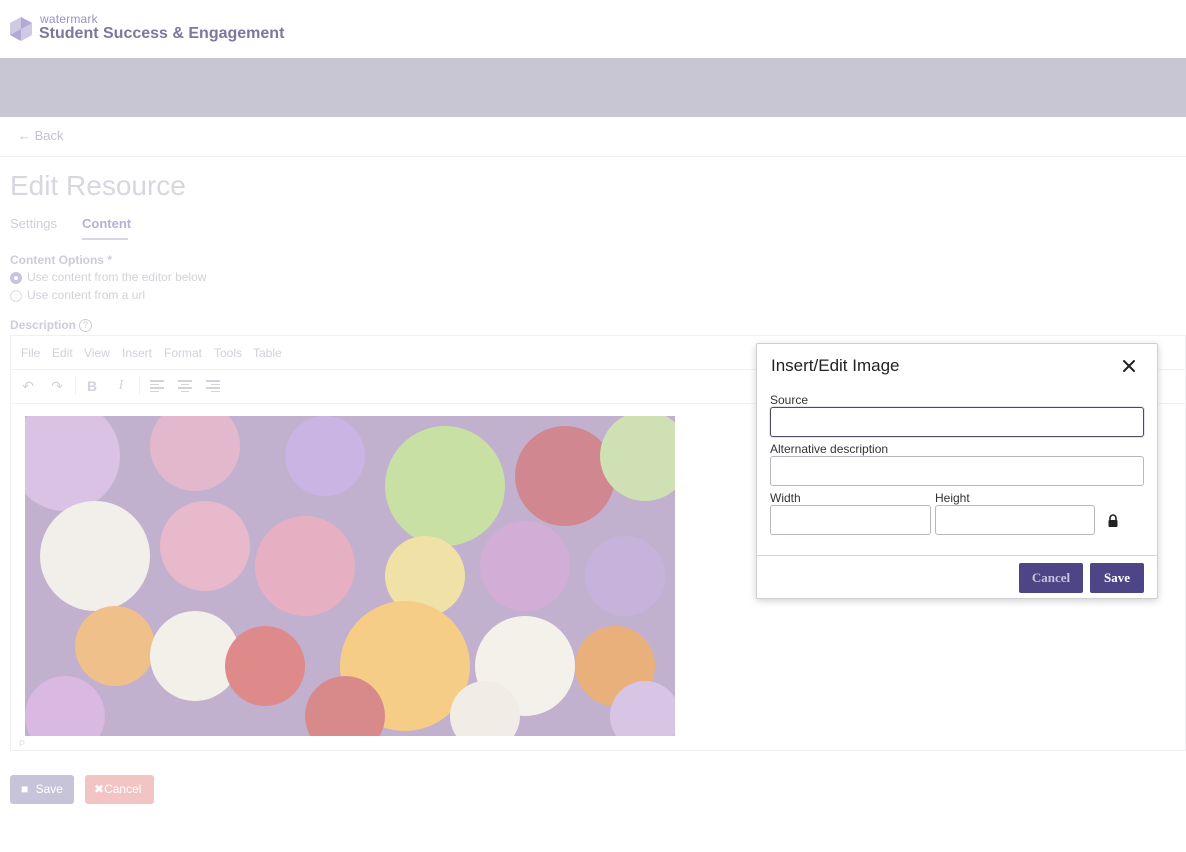 This screenshot has height=852, width=1186. I want to click on align-right-icon, so click(213, 386).